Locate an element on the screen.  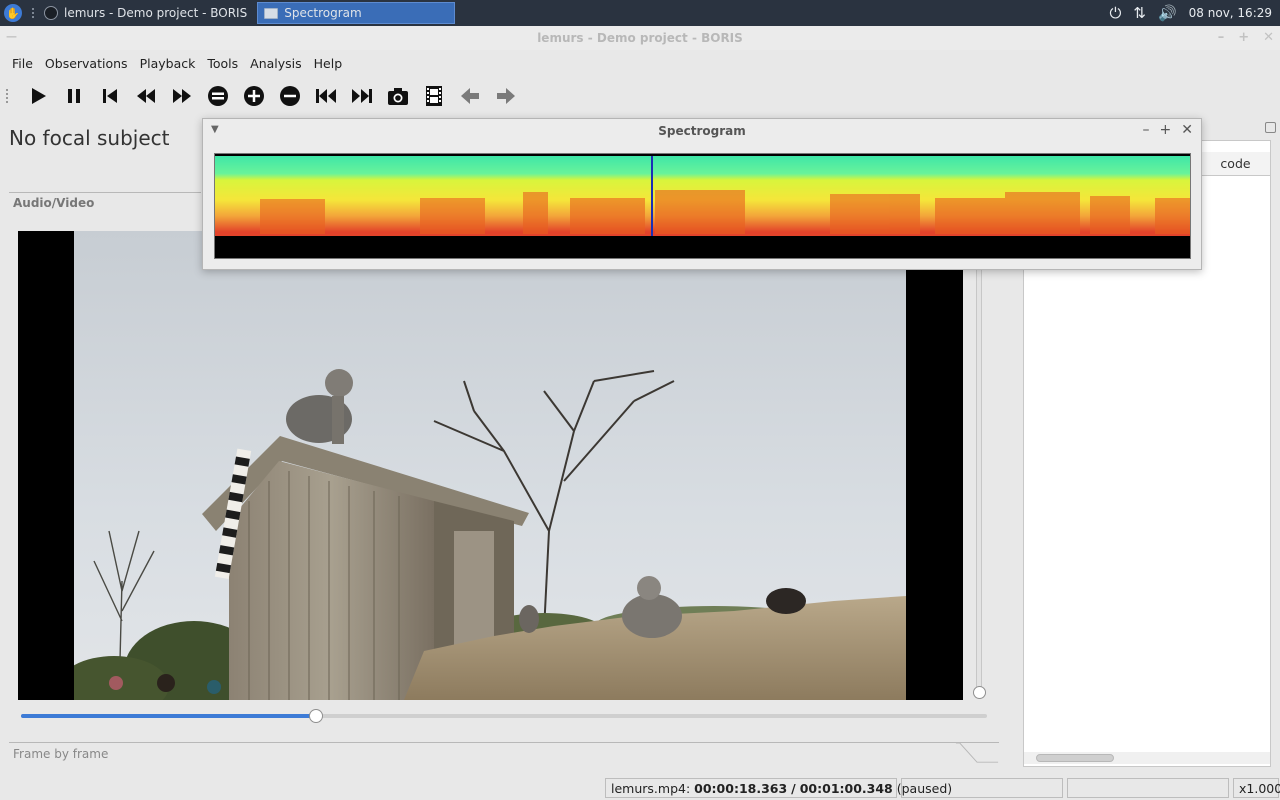
menu-file: File is located at coordinates (22, 63).